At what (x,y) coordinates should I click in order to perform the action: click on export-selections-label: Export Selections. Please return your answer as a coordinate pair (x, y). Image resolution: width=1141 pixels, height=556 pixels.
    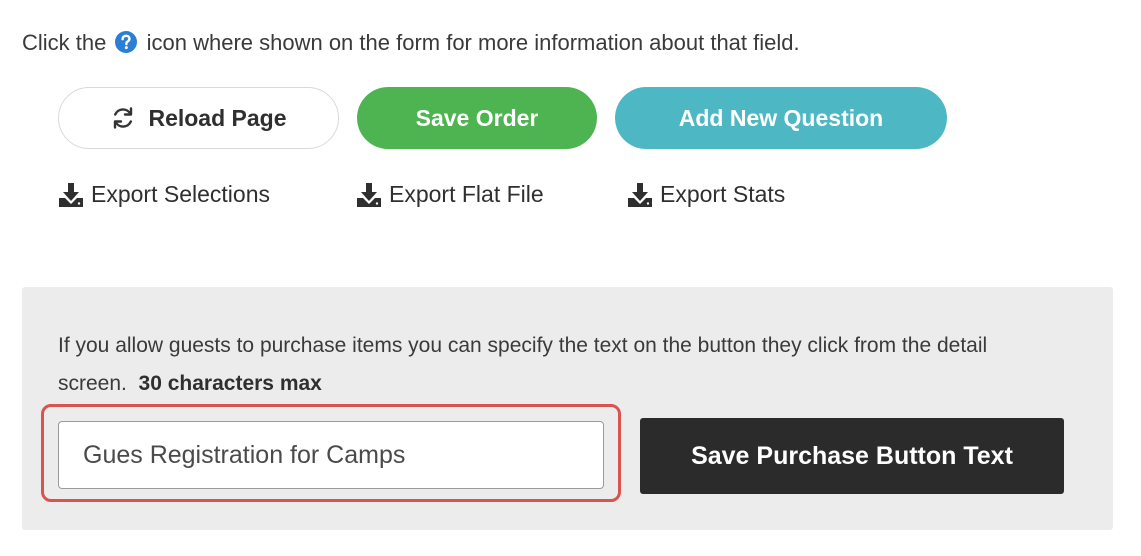
    Looking at the image, I should click on (180, 194).